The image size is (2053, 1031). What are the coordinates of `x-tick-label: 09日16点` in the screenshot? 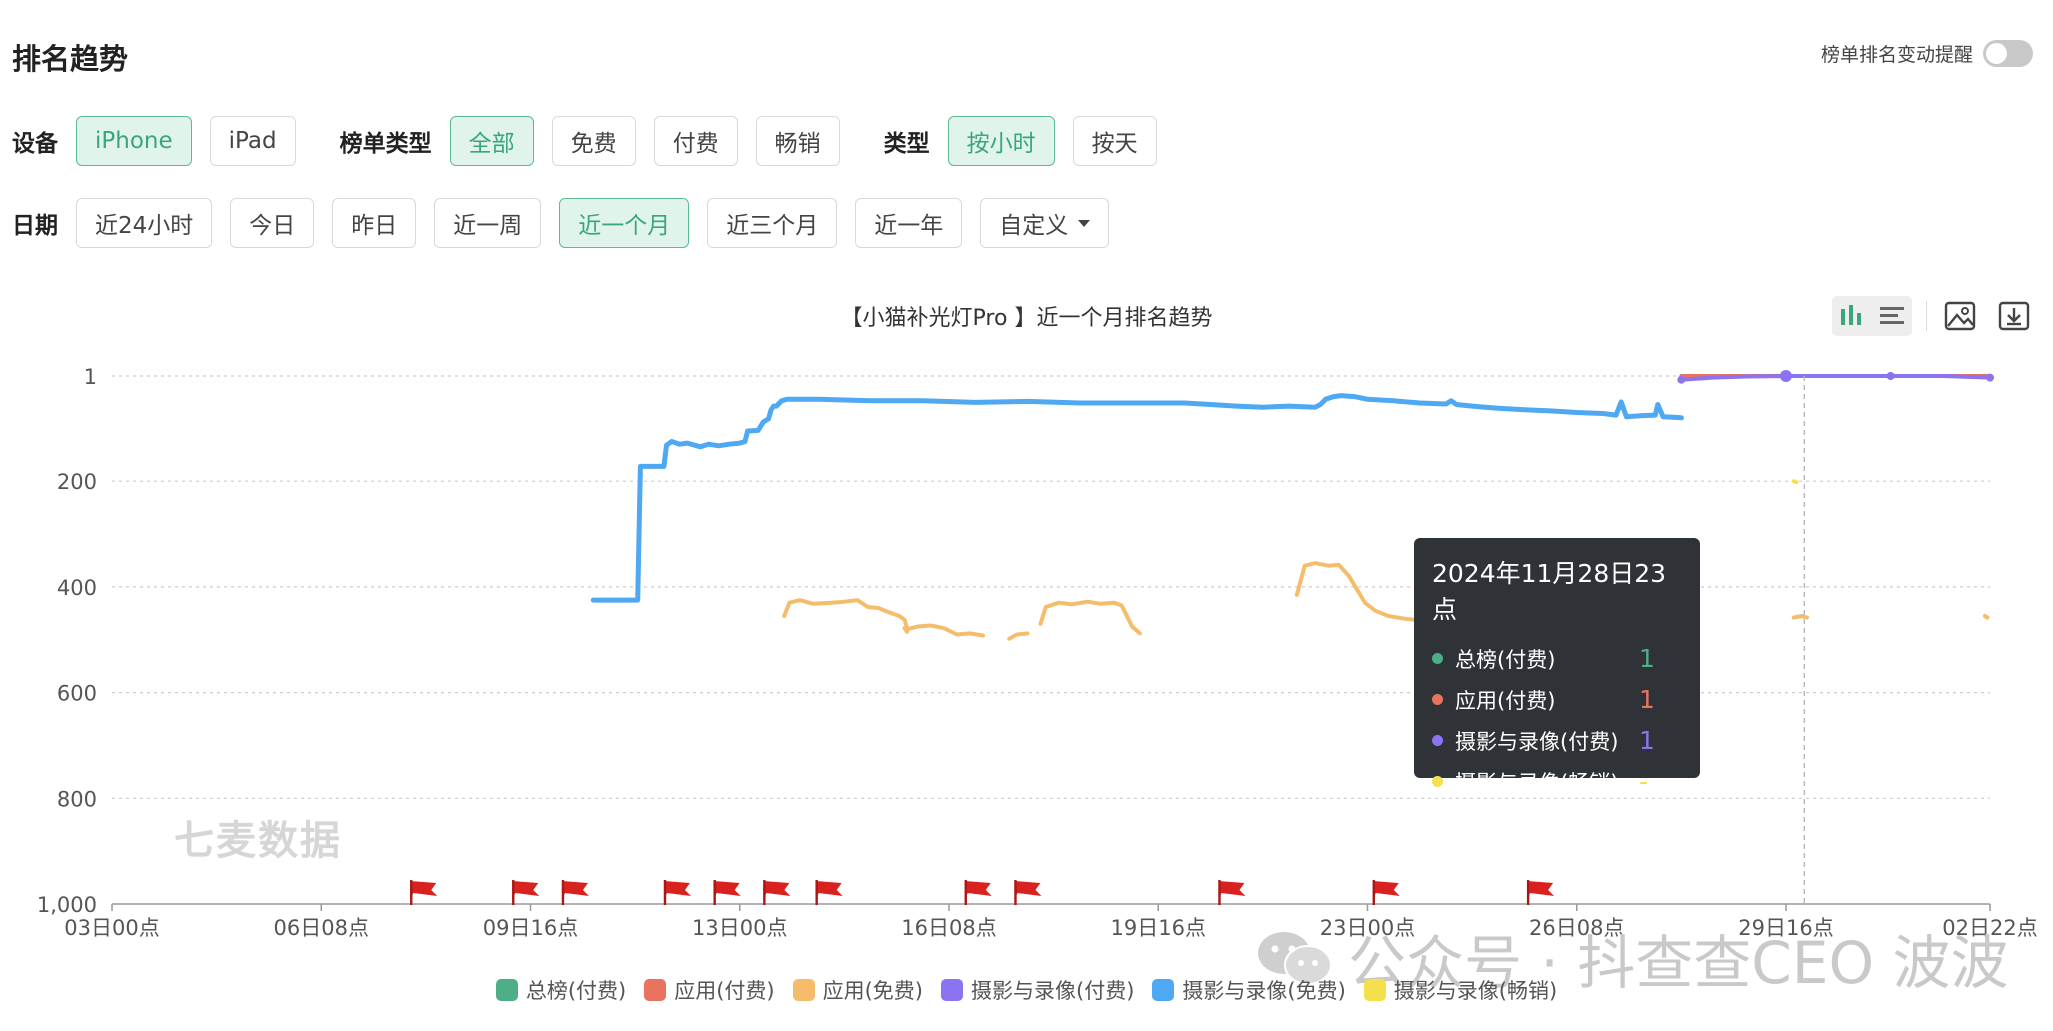 It's located at (530, 928).